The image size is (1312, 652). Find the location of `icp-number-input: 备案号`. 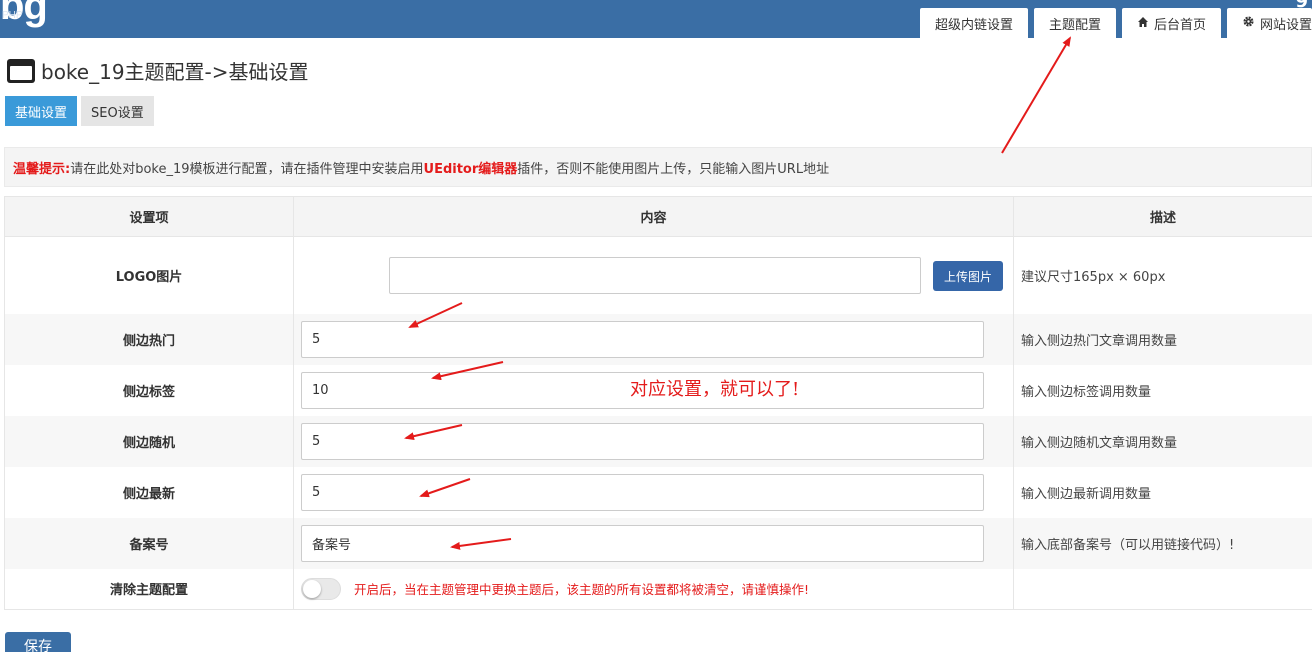

icp-number-input: 备案号 is located at coordinates (642, 543).